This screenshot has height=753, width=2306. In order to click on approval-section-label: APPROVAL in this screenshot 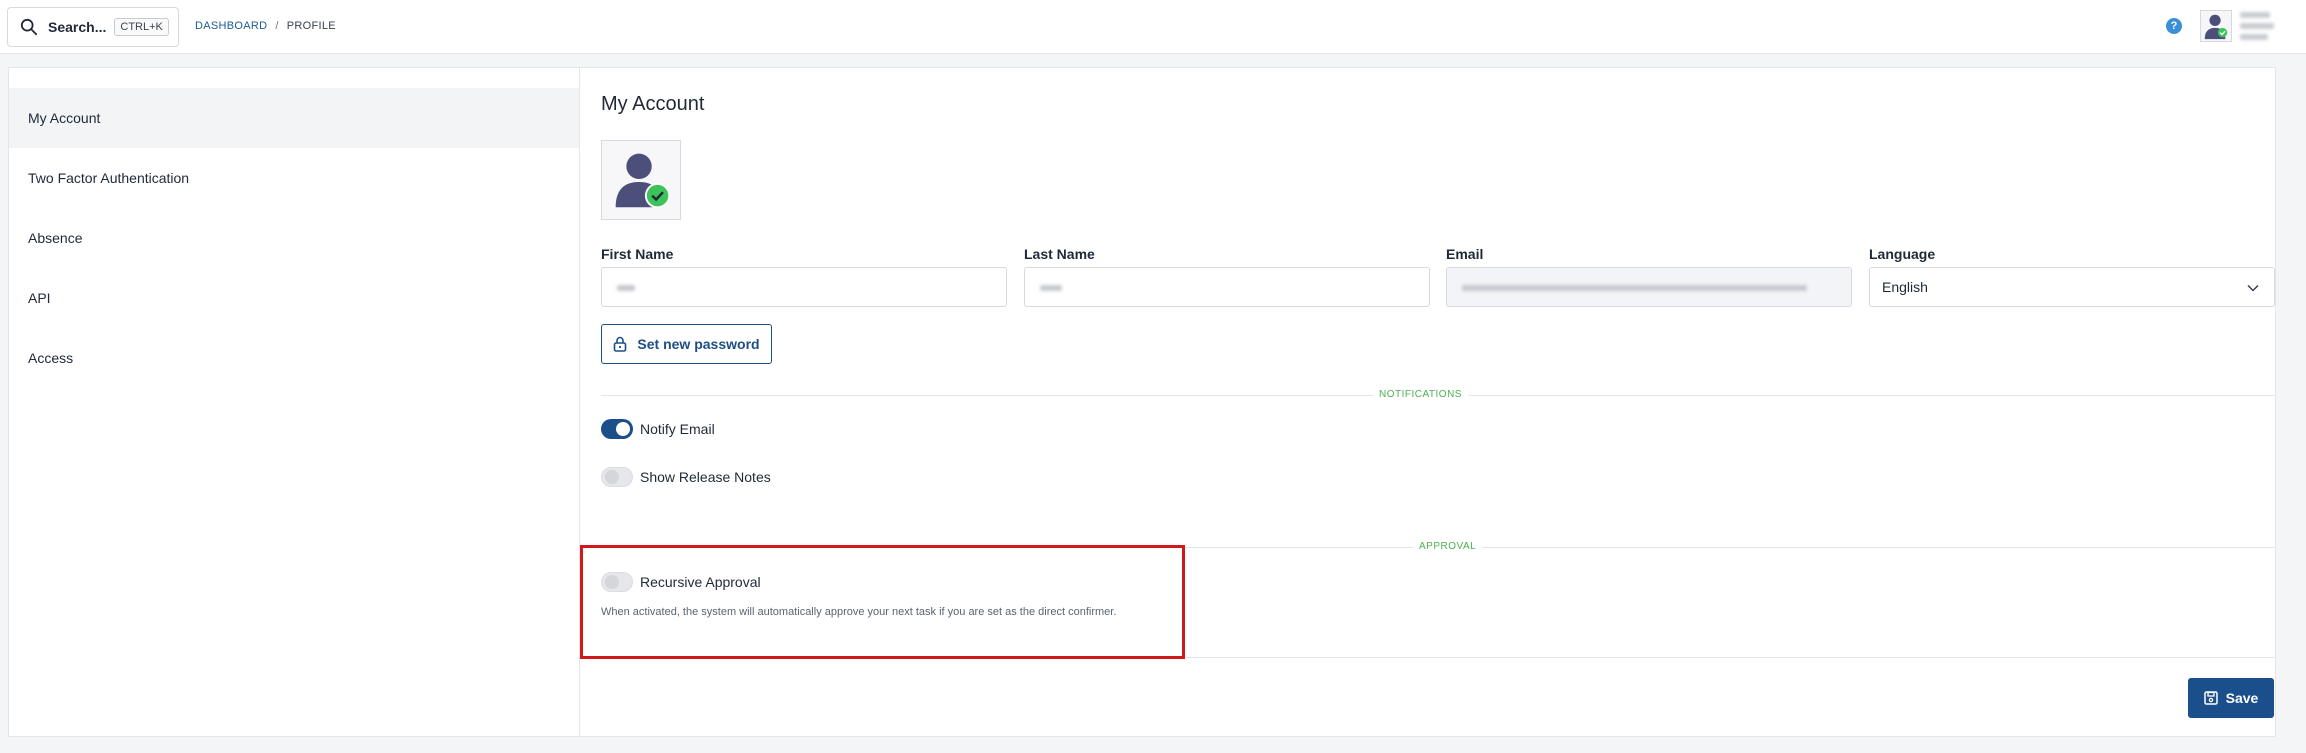, I will do `click(1448, 546)`.